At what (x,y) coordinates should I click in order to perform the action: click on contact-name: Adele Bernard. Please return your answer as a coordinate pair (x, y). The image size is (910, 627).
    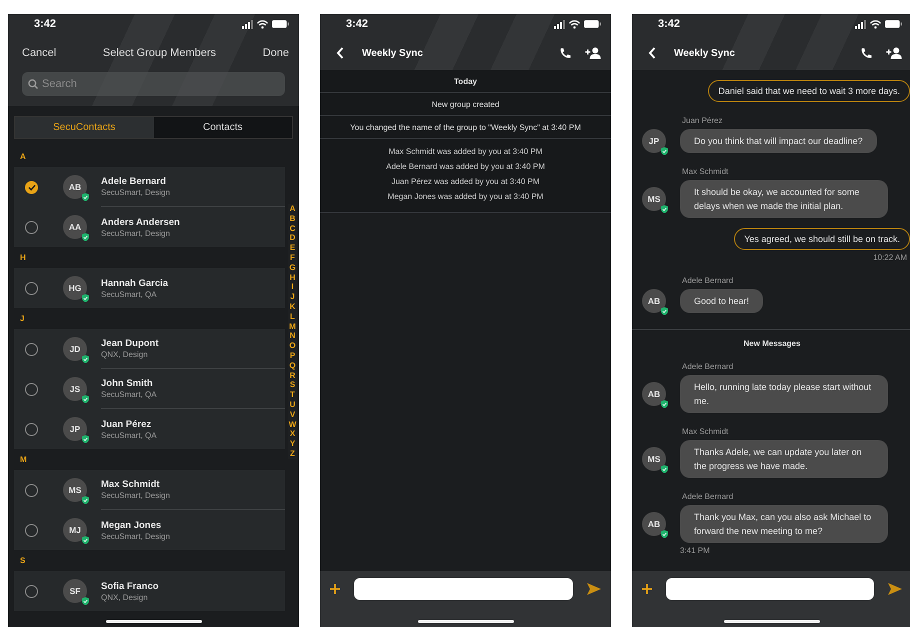
    Looking at the image, I should click on (133, 181).